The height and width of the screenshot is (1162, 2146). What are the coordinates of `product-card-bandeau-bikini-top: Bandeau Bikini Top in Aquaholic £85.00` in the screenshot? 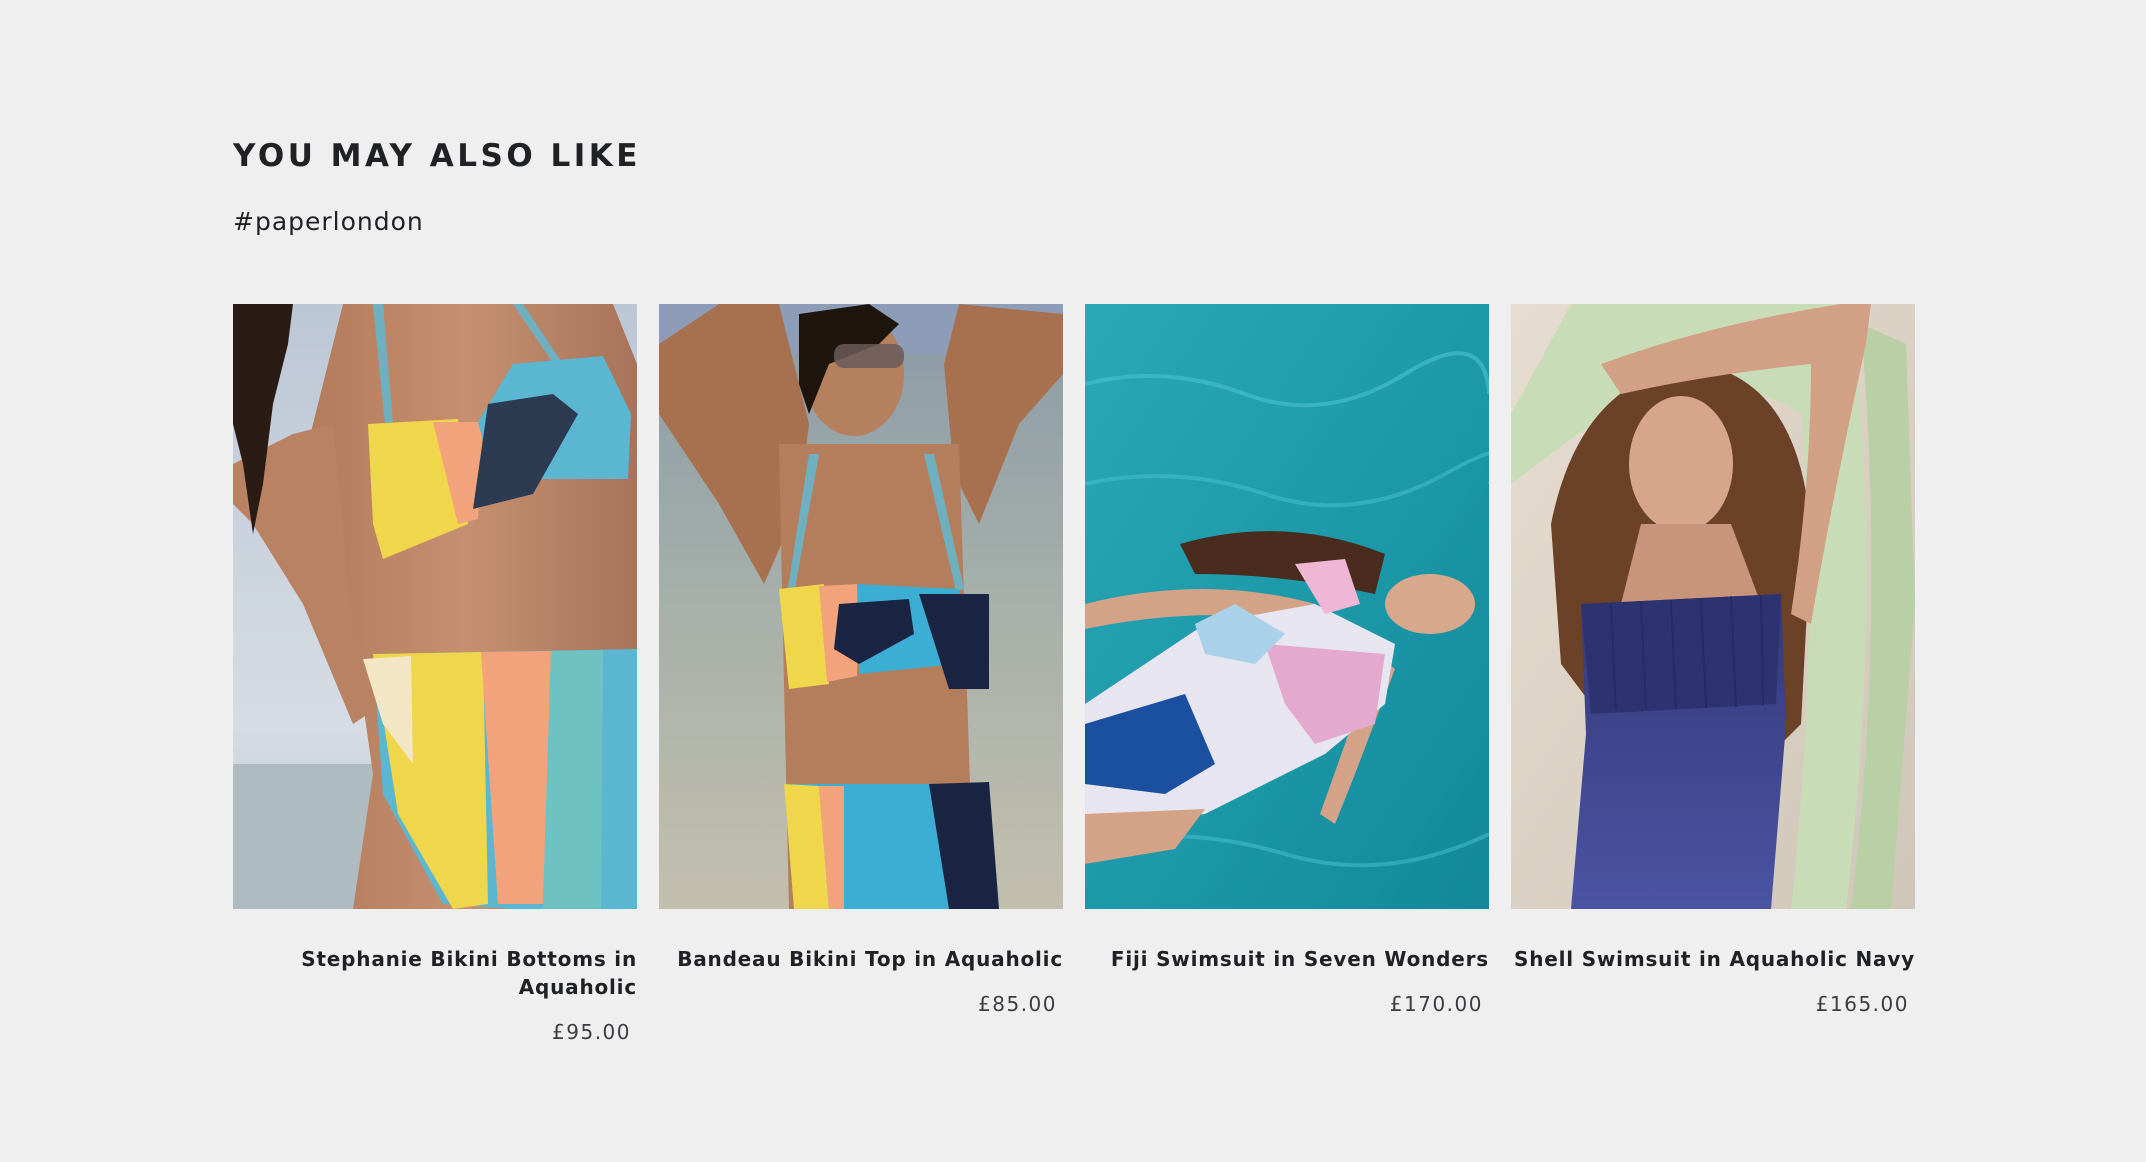 It's located at (861, 660).